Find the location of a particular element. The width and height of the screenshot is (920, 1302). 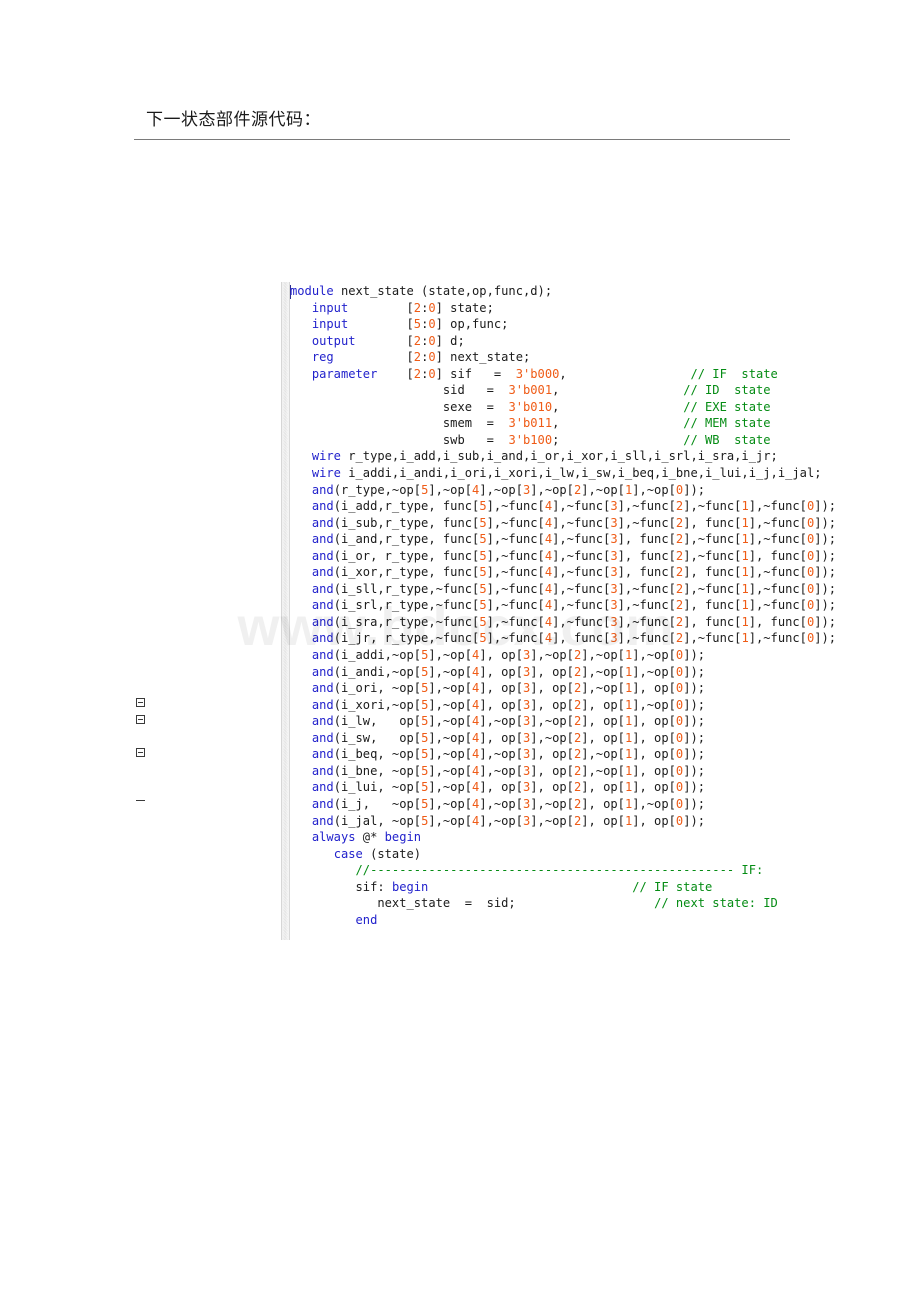

code-token-kw: begin is located at coordinates (403, 837).